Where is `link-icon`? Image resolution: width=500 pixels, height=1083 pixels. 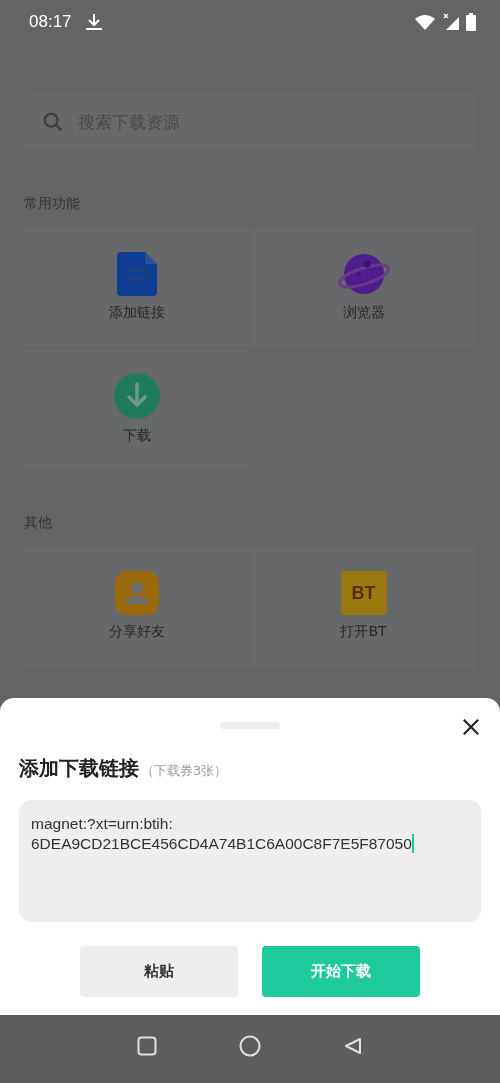
link-icon is located at coordinates (136, 274).